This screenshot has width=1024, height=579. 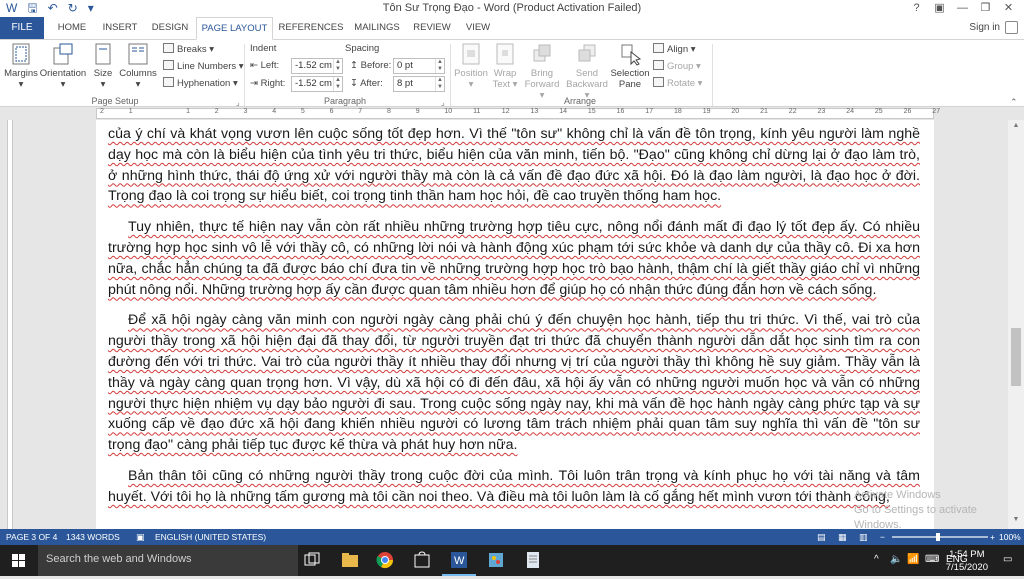 I want to click on orientation-button: Orientation ▾, so click(x=63, y=66).